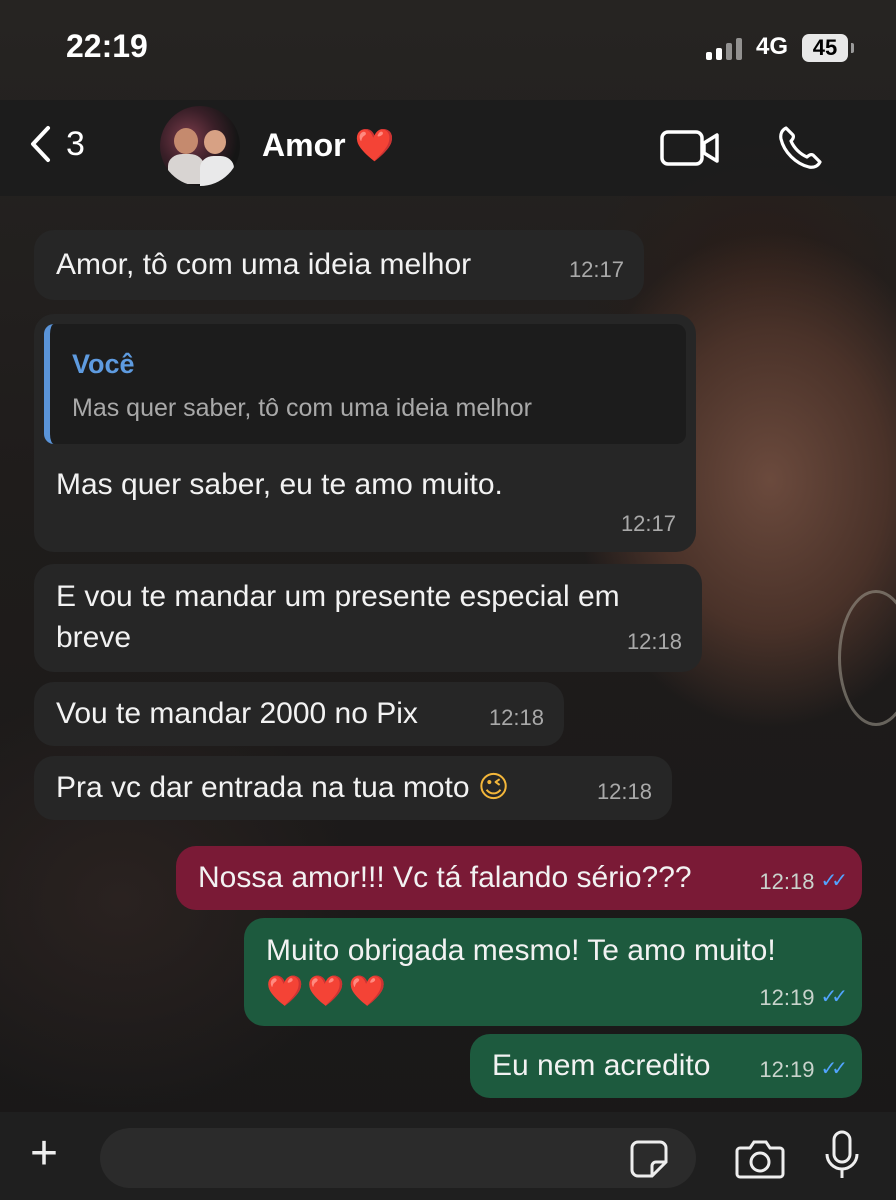 This screenshot has width=896, height=1200. What do you see at coordinates (40, 144) in the screenshot?
I see `chevron-left-icon` at bounding box center [40, 144].